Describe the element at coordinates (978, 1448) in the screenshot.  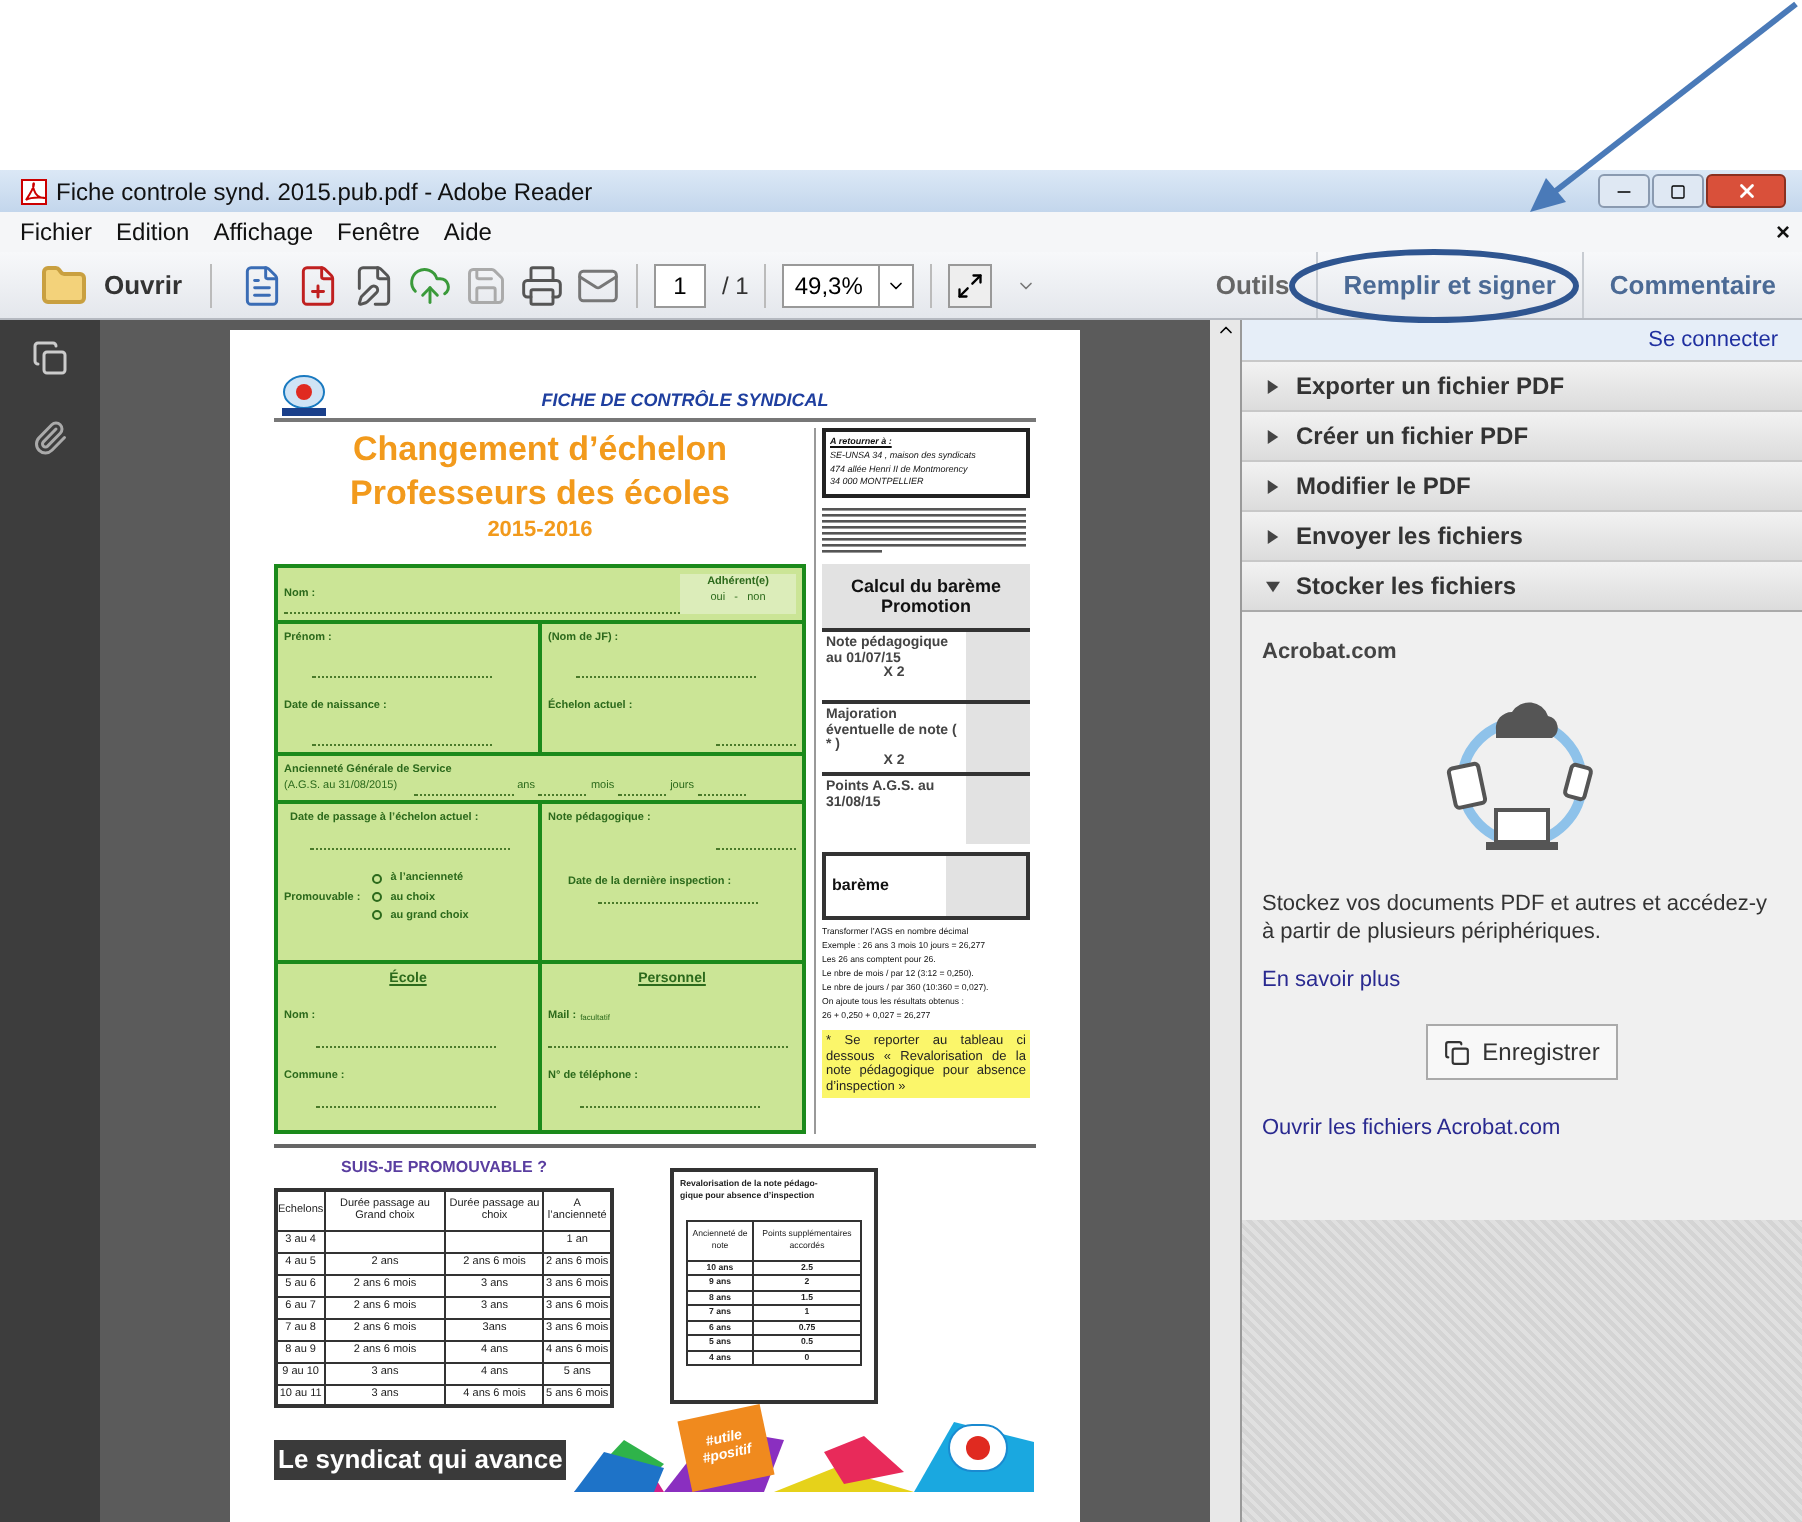
I see `logo-badge` at that location.